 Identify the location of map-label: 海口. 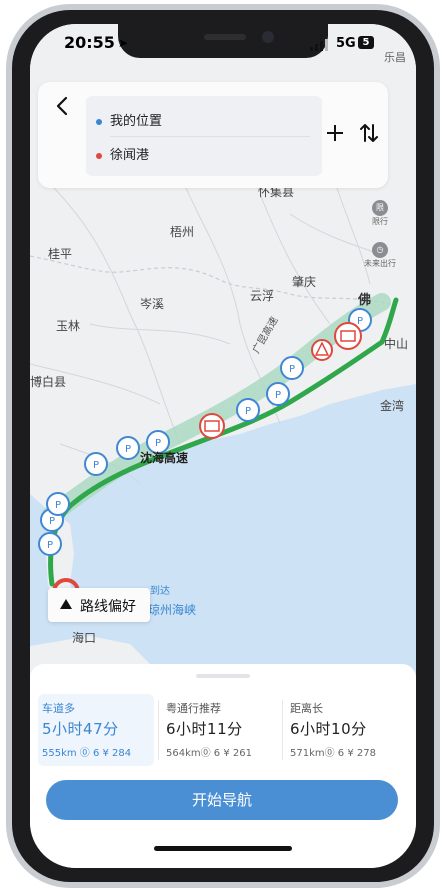
(84, 637).